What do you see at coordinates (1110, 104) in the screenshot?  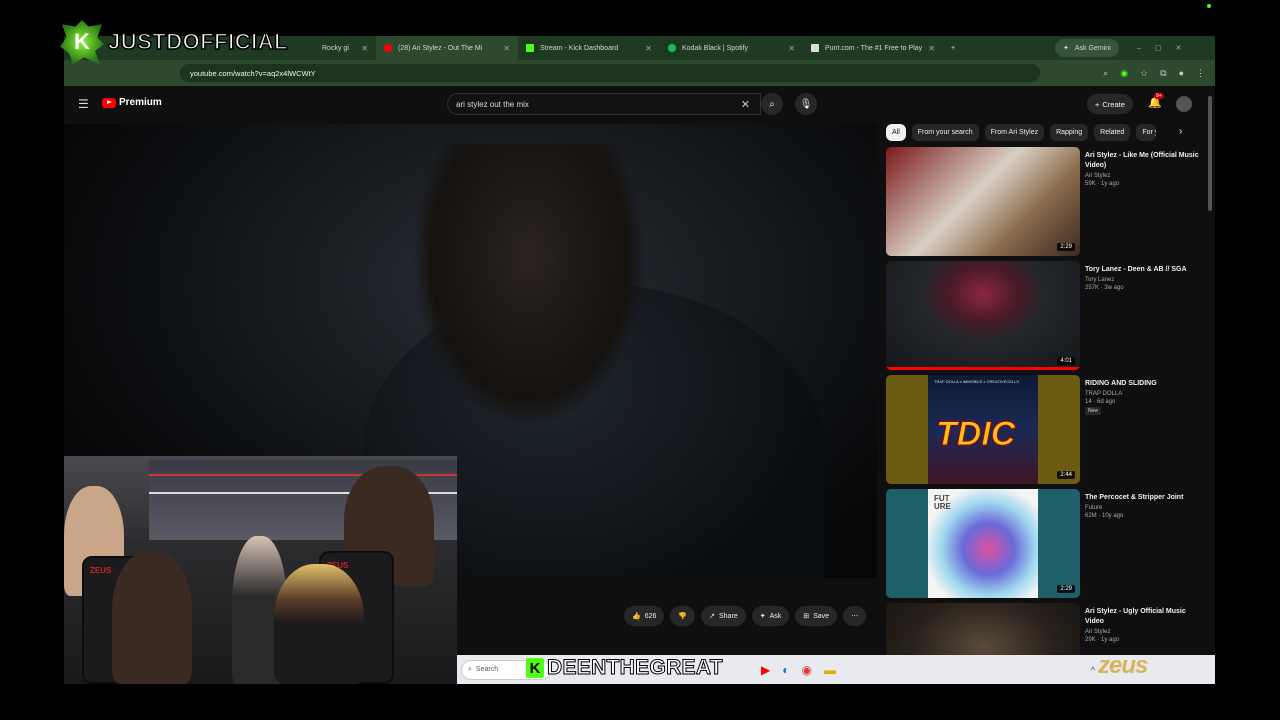 I see `create-button: + Create` at bounding box center [1110, 104].